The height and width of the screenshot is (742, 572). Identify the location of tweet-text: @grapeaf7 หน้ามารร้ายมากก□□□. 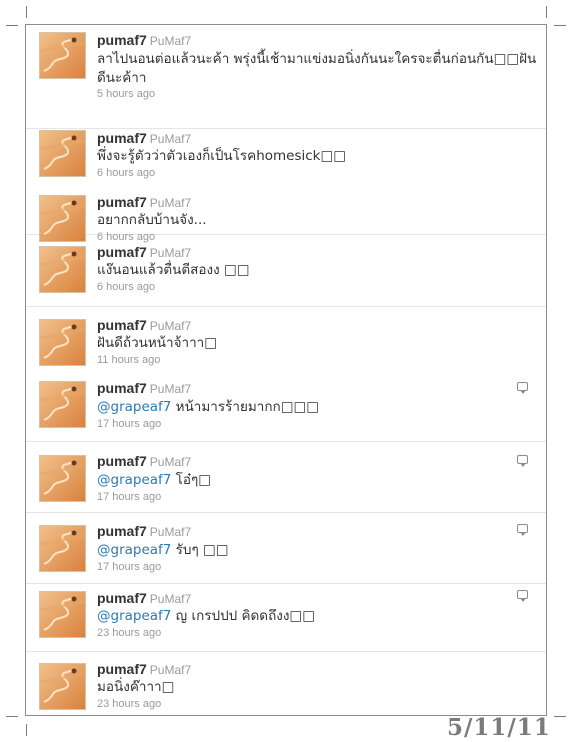
(317, 407).